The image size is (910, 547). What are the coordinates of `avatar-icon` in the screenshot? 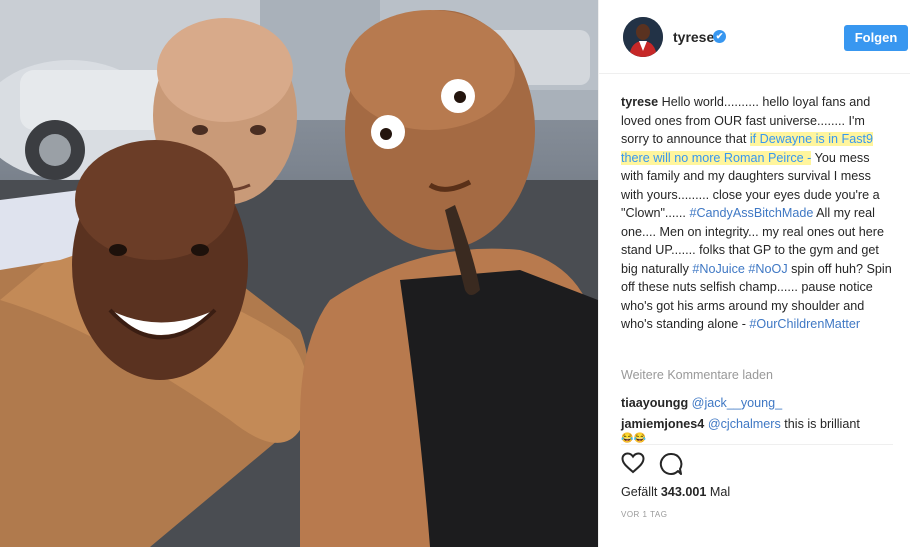 It's located at (643, 37).